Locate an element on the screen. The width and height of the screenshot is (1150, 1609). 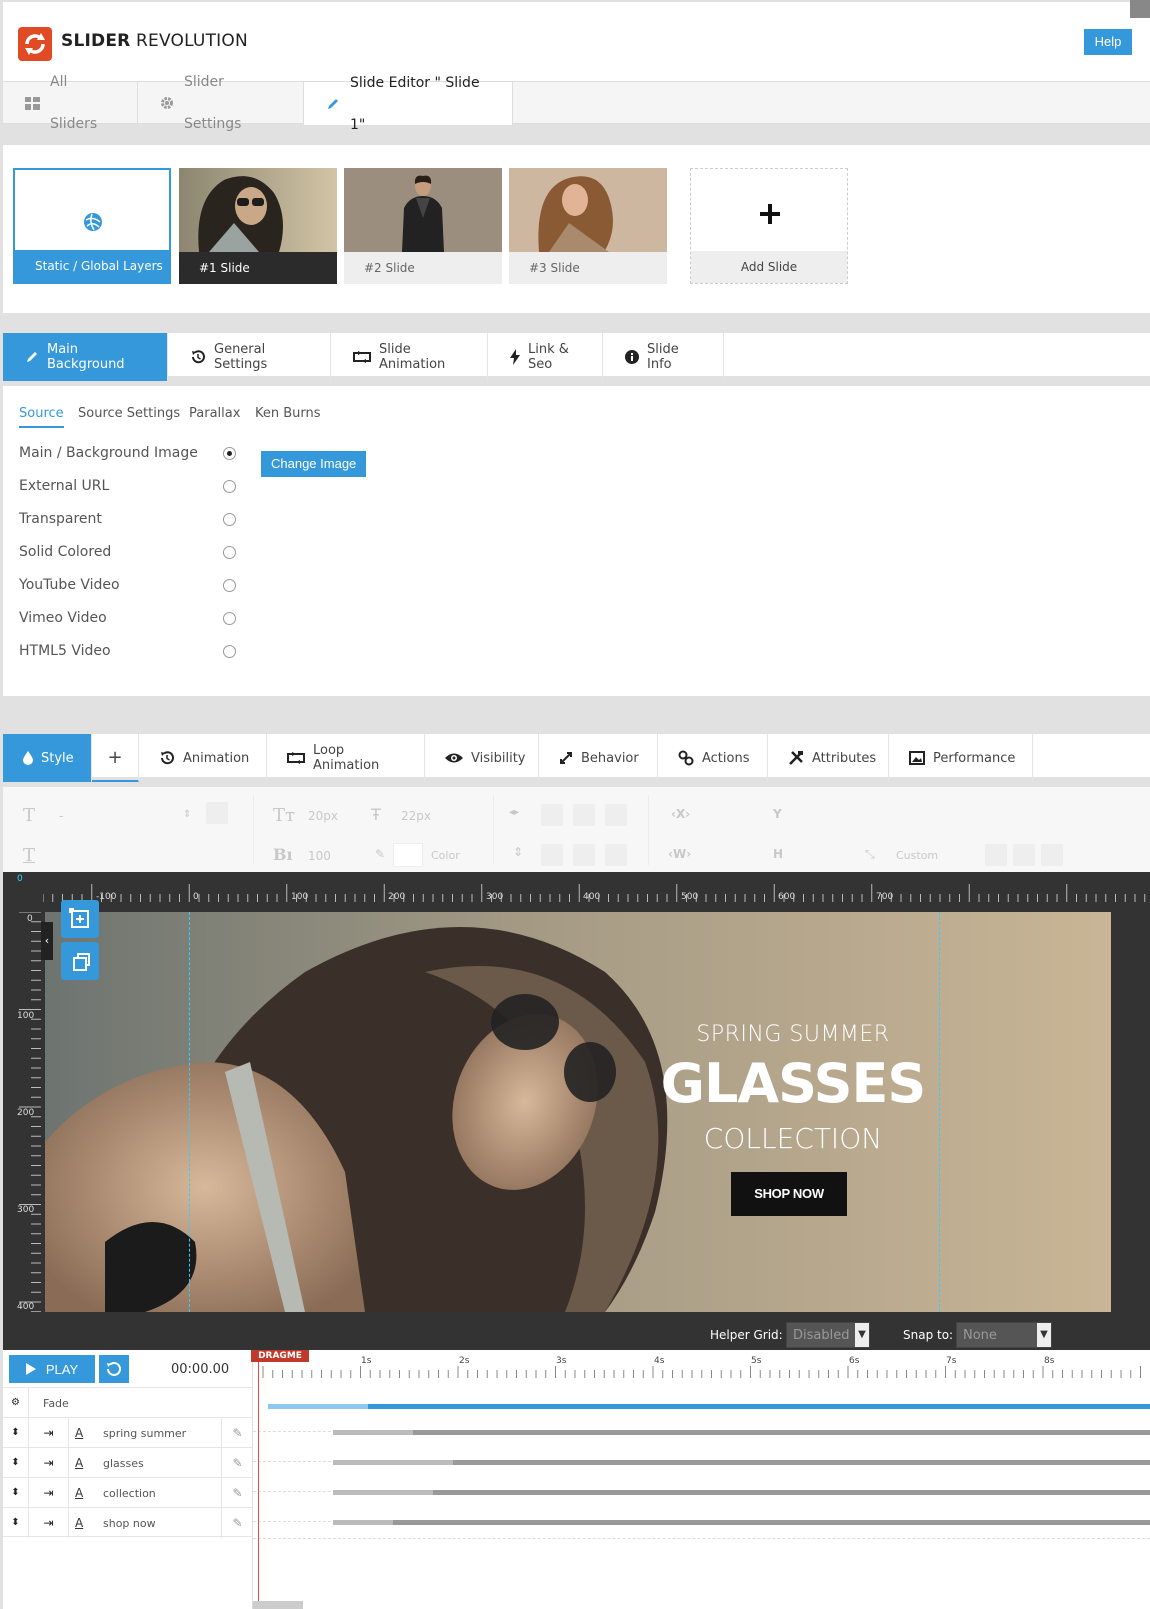
tab-slide-editor: Slide Editor " Slide 1" is located at coordinates (408, 104).